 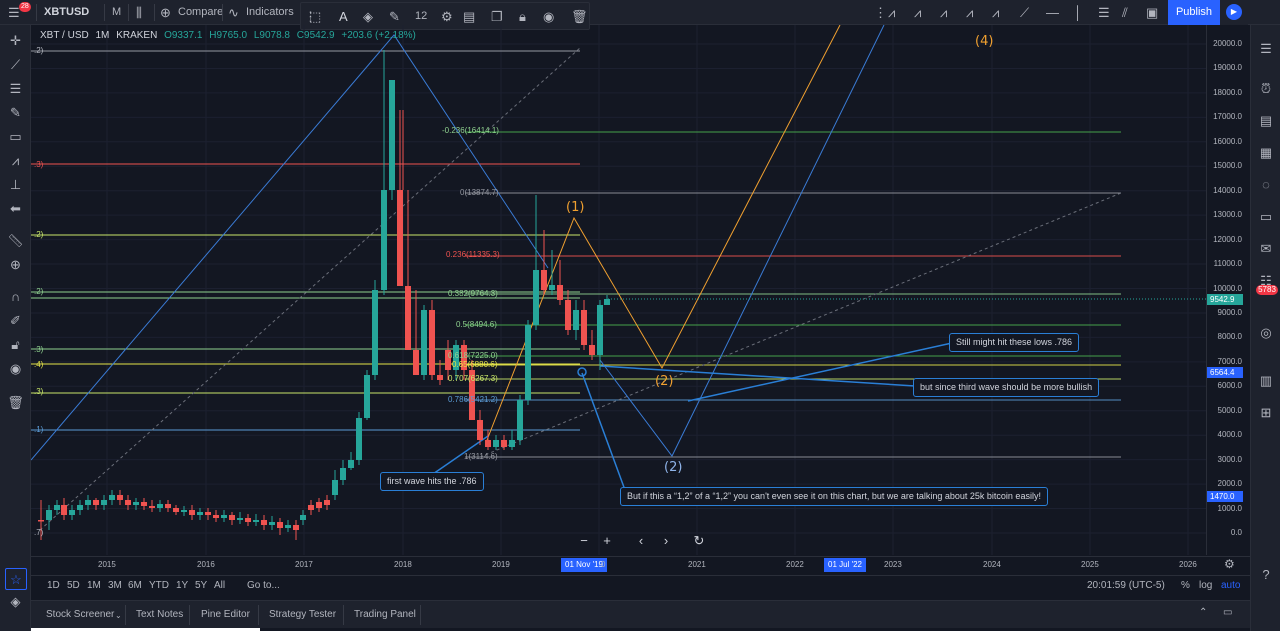 I want to click on x-tick: 2023, so click(x=893, y=564).